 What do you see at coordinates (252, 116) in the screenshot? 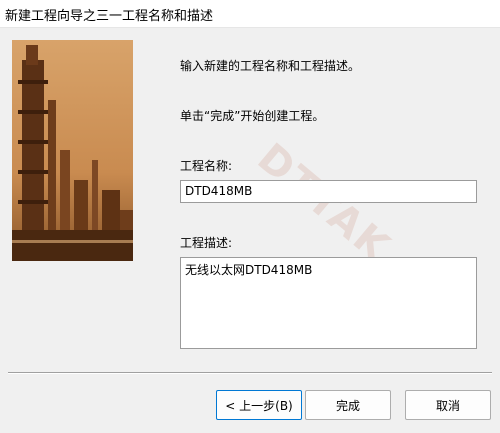
I see `instruction-line-2: 单击“完成”开始创建工程。` at bounding box center [252, 116].